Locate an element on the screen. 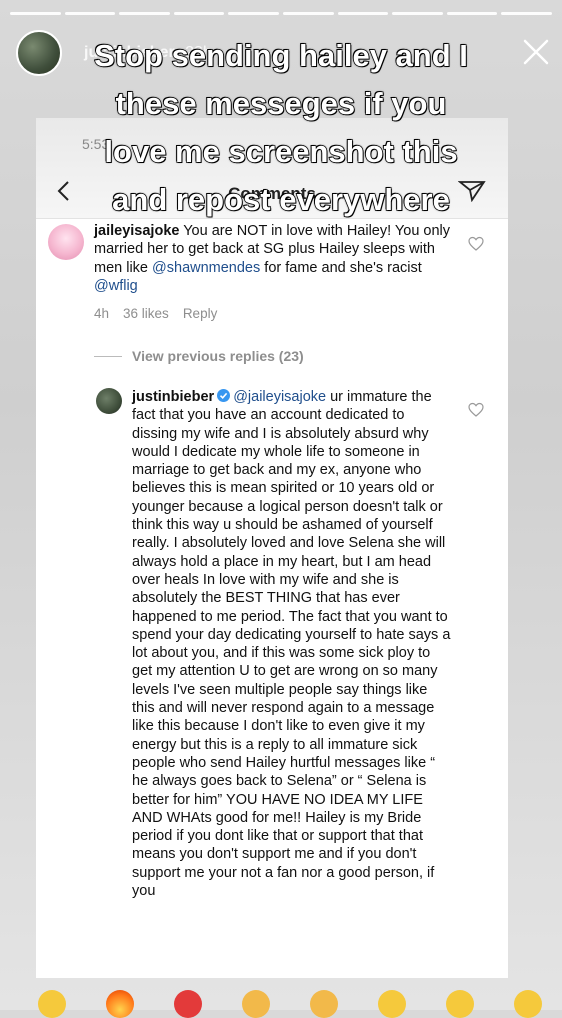 The image size is (562, 1018). story-username: justinbieber 23h is located at coordinates (148, 53).